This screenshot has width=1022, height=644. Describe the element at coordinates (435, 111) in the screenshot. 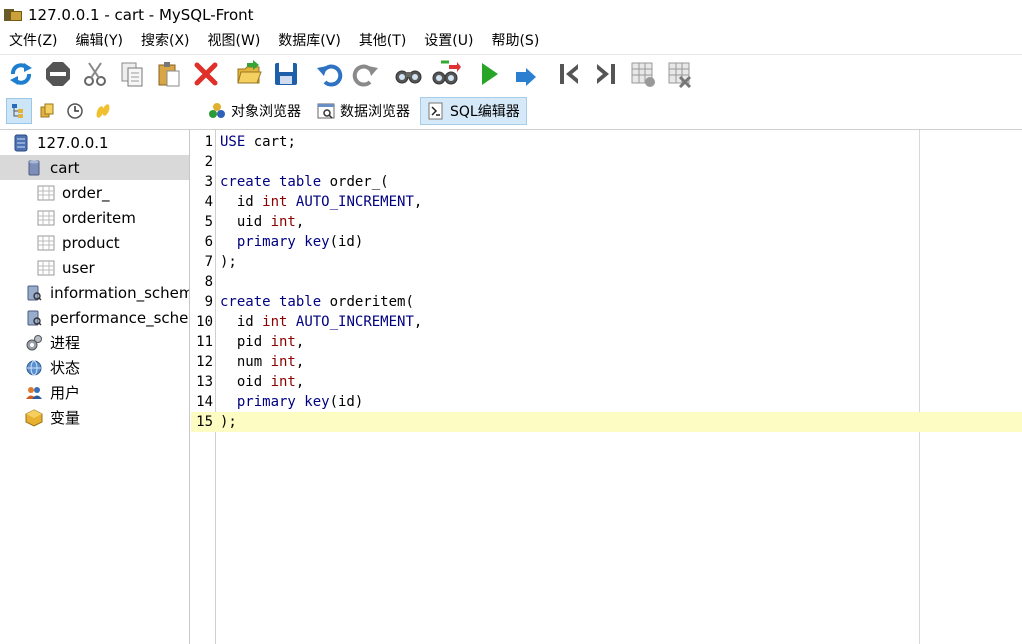

I see `sql-editor-icon` at that location.